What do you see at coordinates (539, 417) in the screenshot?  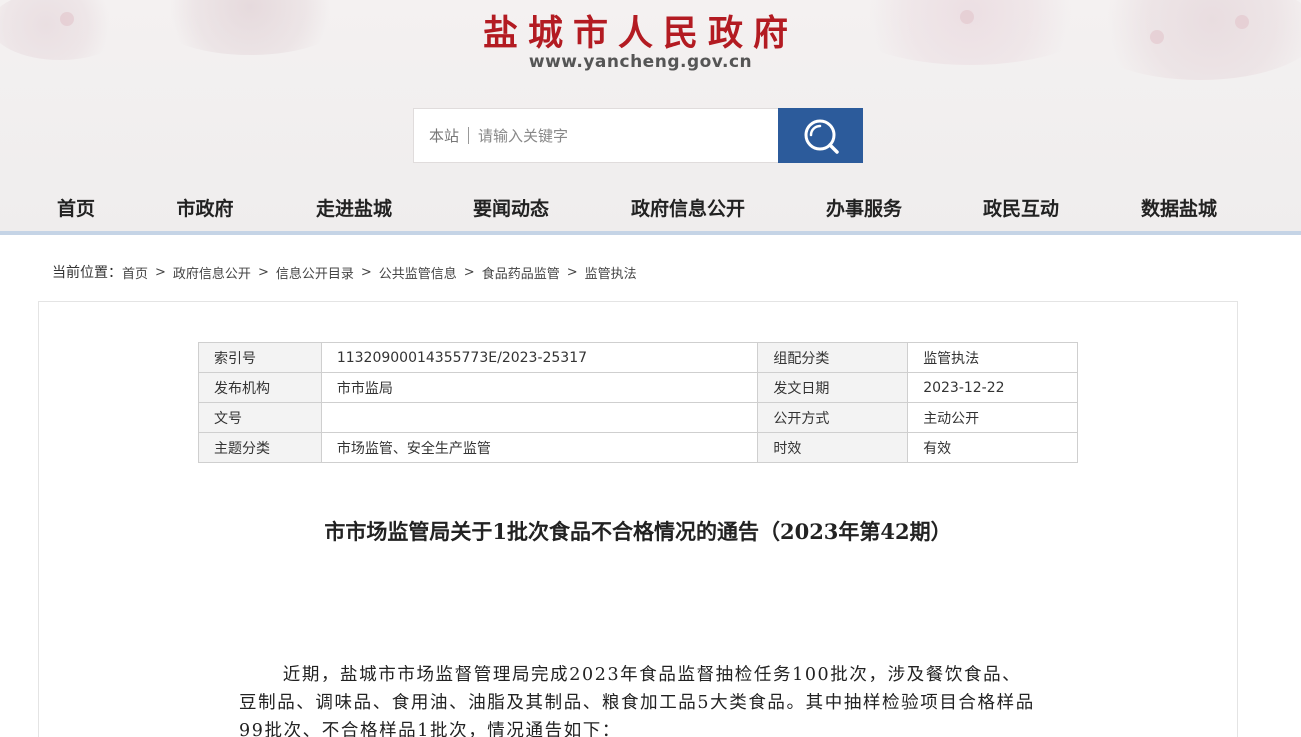 I see `meta-value` at bounding box center [539, 417].